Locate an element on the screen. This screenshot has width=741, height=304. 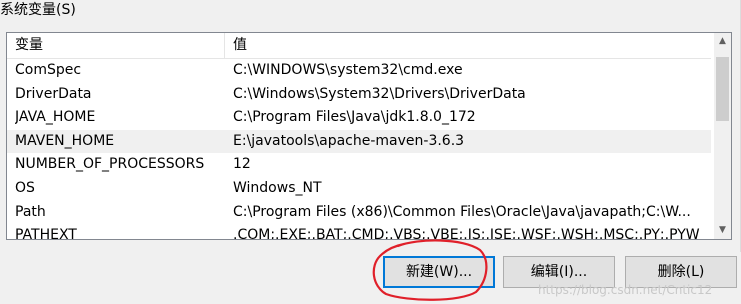
list-header: 变量 值 is located at coordinates (359, 46).